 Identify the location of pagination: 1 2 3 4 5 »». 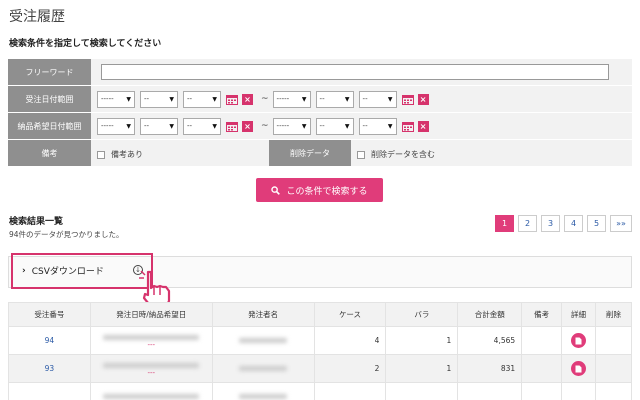
(563, 223).